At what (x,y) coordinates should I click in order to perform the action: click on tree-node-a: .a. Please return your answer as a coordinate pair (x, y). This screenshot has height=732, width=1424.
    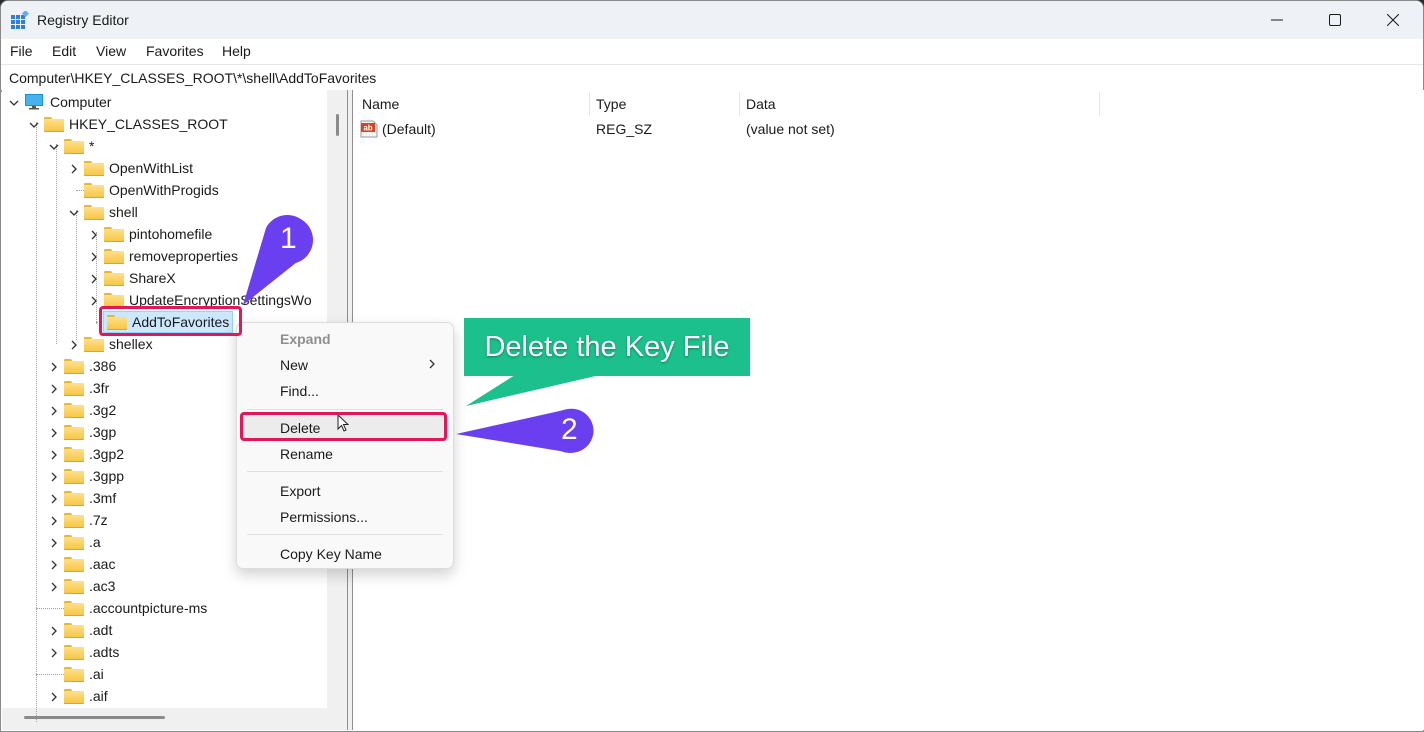
    Looking at the image, I should click on (74, 542).